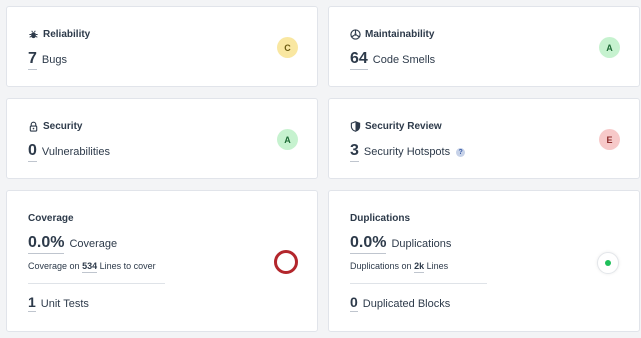 The image size is (641, 338). I want to click on duplications-percent-link: 0.0%, so click(368, 244).